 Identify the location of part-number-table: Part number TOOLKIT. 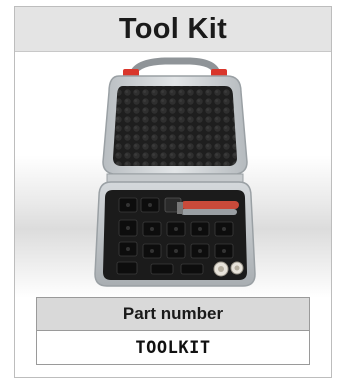
(173, 331).